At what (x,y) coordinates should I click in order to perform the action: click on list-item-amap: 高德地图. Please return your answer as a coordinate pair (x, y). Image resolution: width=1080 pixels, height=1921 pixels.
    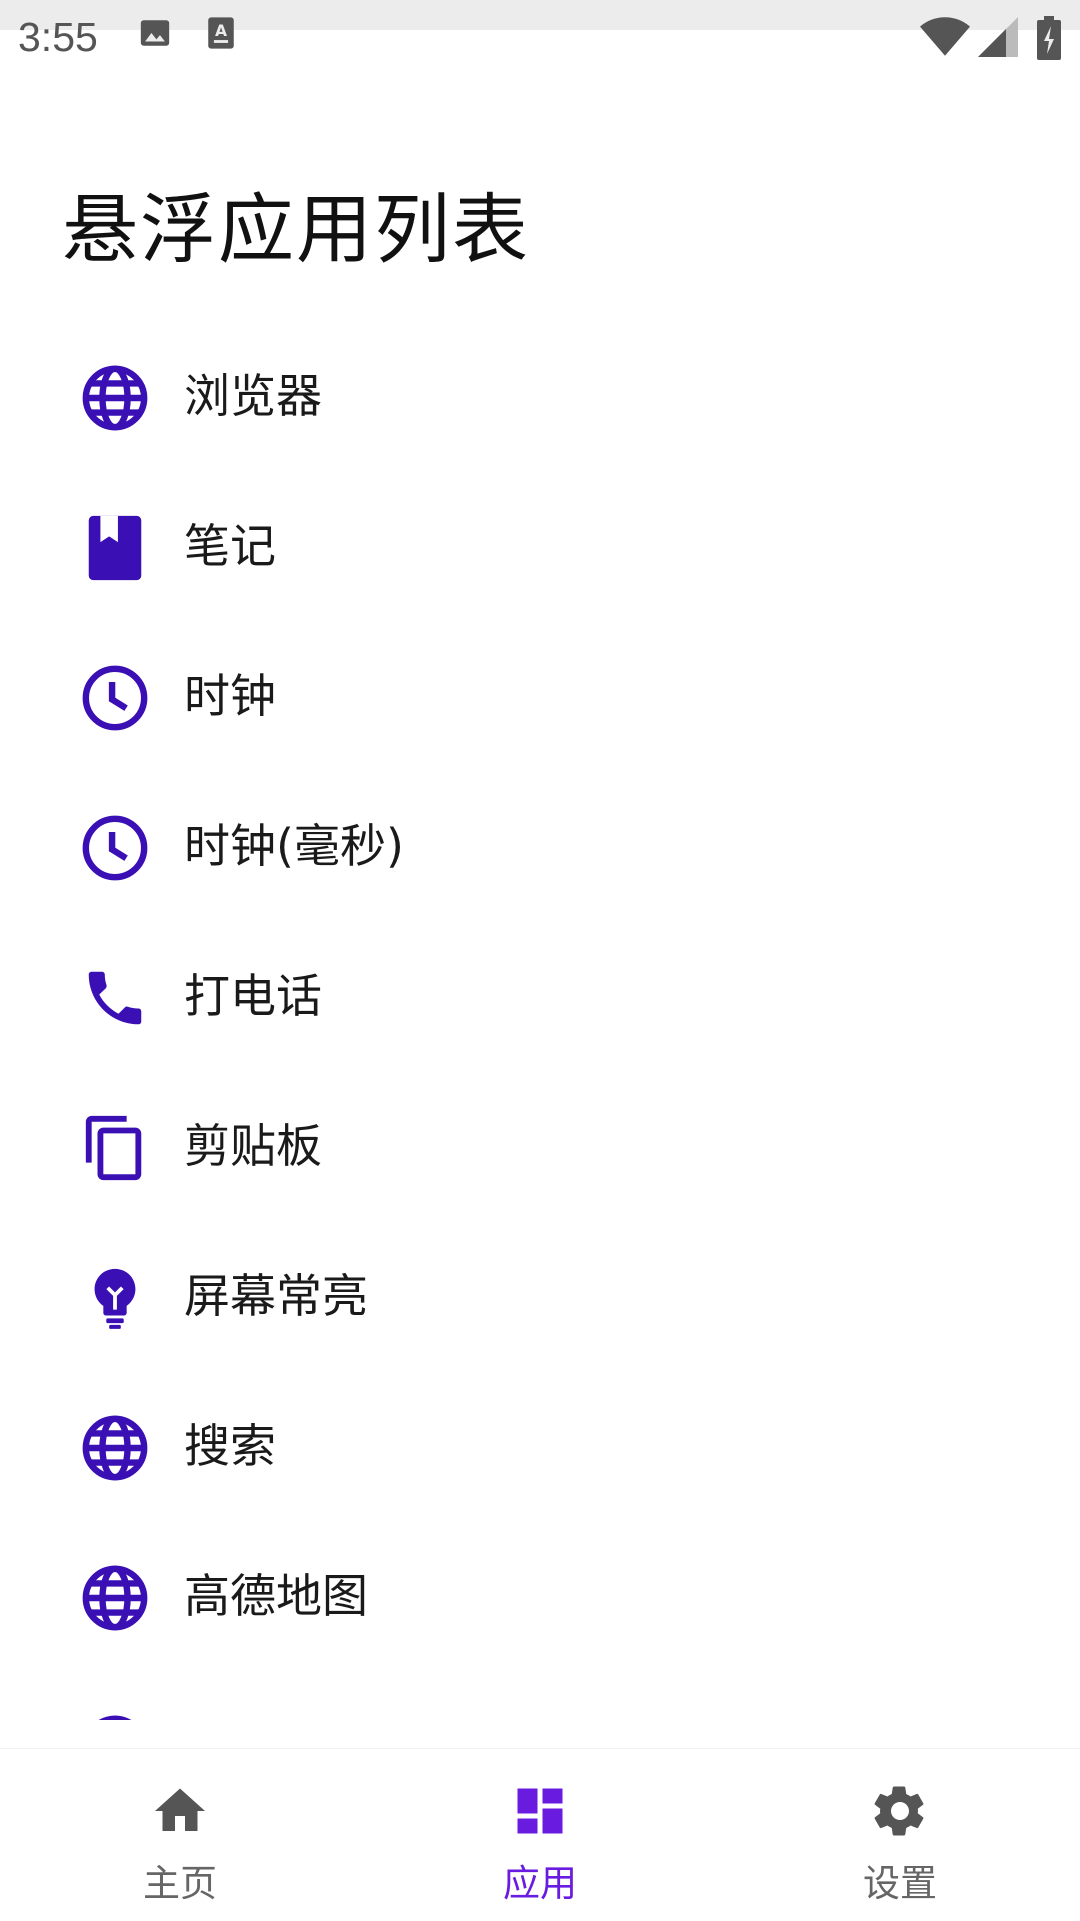
    Looking at the image, I should click on (540, 1595).